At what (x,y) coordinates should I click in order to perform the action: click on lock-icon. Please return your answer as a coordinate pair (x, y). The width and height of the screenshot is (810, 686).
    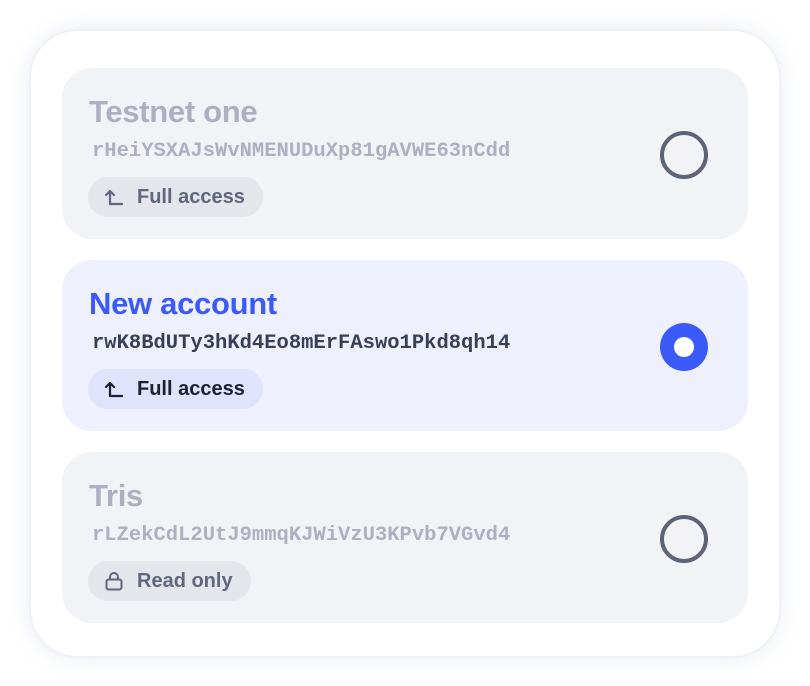
    Looking at the image, I should click on (114, 581).